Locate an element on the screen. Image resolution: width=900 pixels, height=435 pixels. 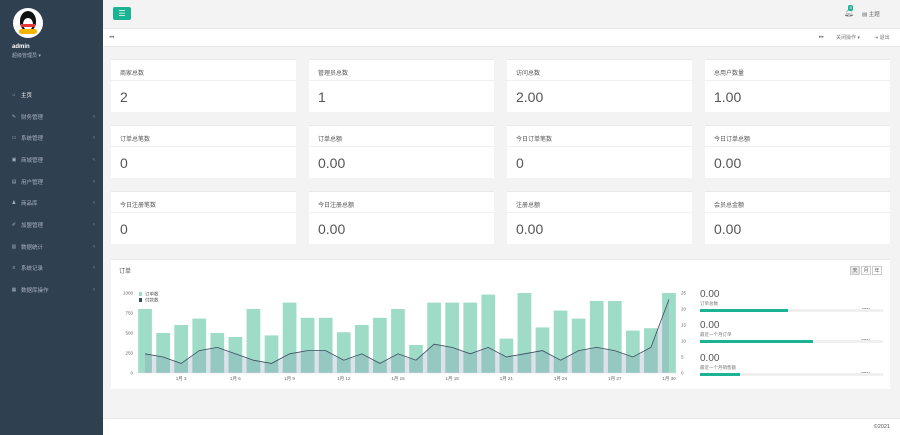
x-tick-label: 1月 9 is located at coordinates (289, 379).